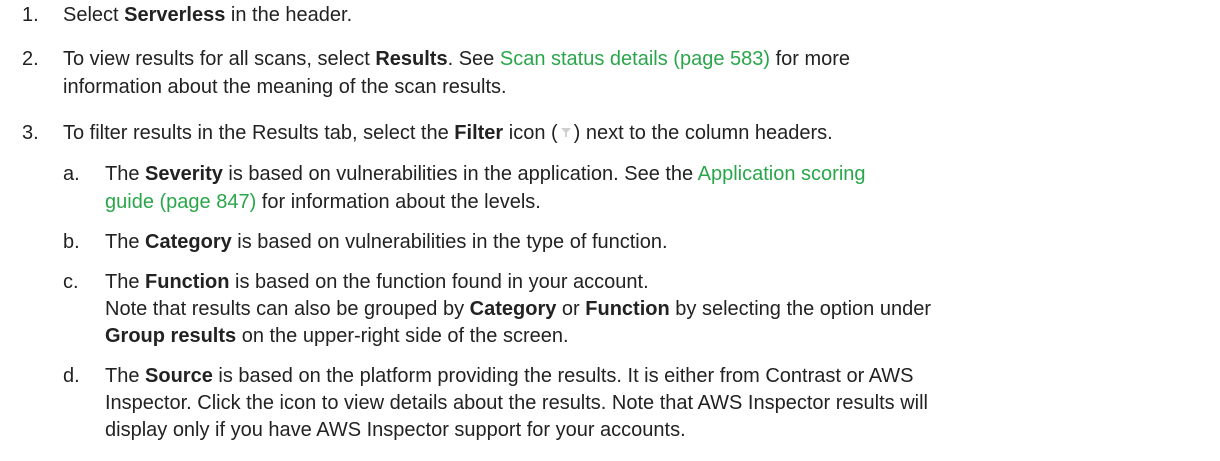 Image resolution: width=1220 pixels, height=461 pixels. I want to click on step-number: 3., so click(30, 133).